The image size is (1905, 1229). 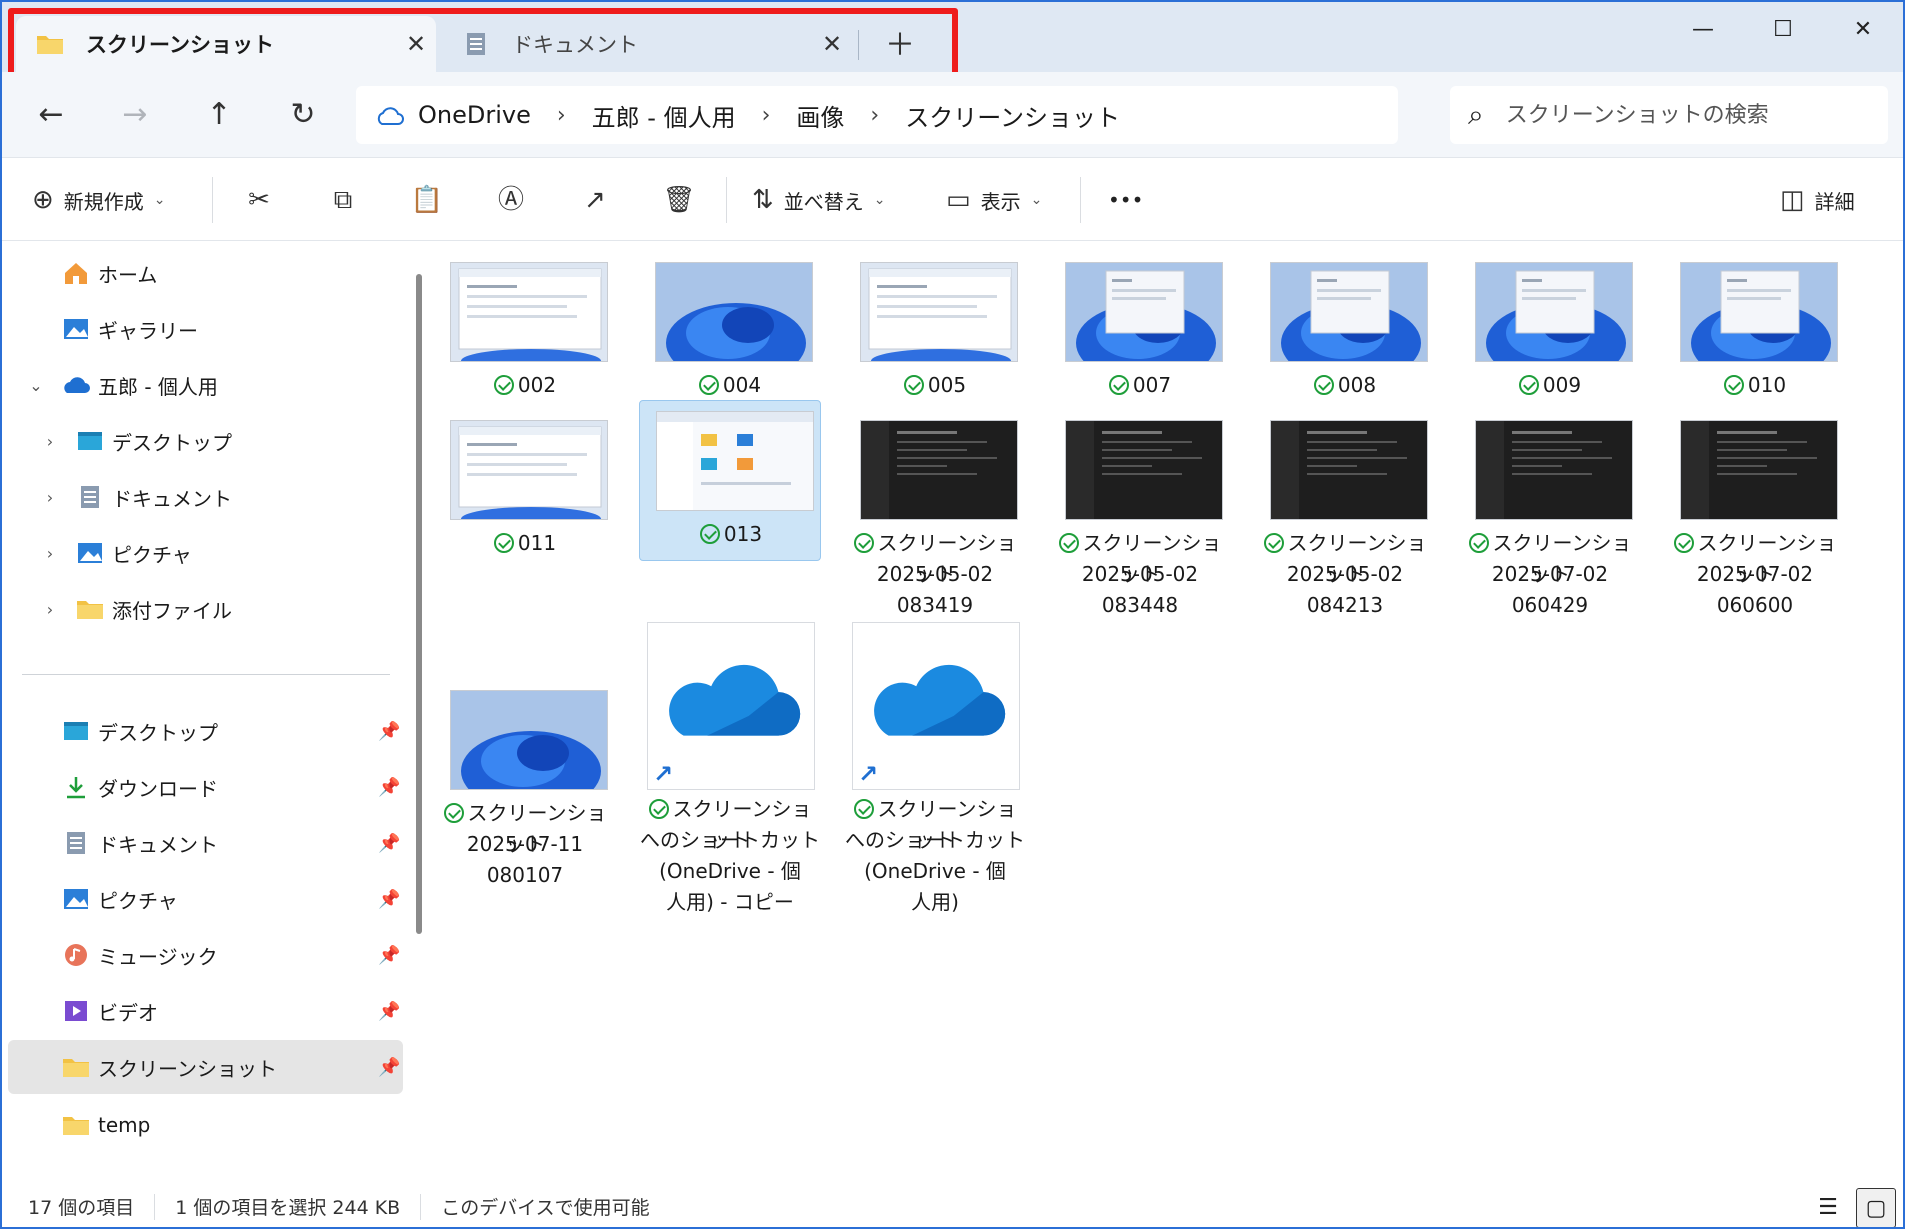 I want to click on address-bar: OneDrive › 五郎 - 個人用 › 画像 › スクリーンショット, so click(x=877, y=115).